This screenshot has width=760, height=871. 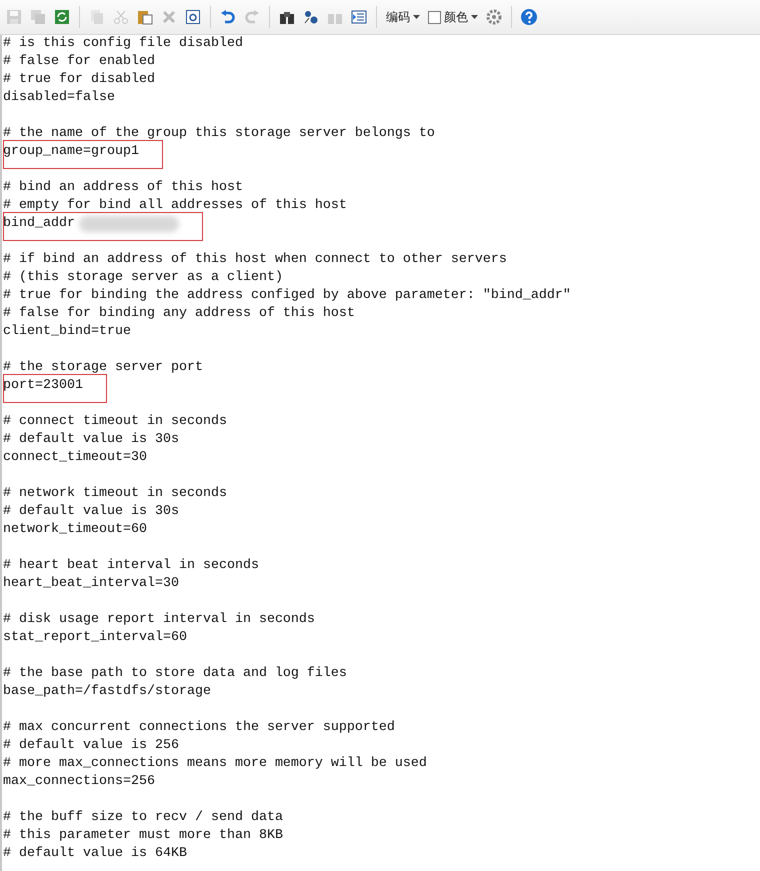 What do you see at coordinates (103, 368) in the screenshot?
I see `comment-line: # the storage server port` at bounding box center [103, 368].